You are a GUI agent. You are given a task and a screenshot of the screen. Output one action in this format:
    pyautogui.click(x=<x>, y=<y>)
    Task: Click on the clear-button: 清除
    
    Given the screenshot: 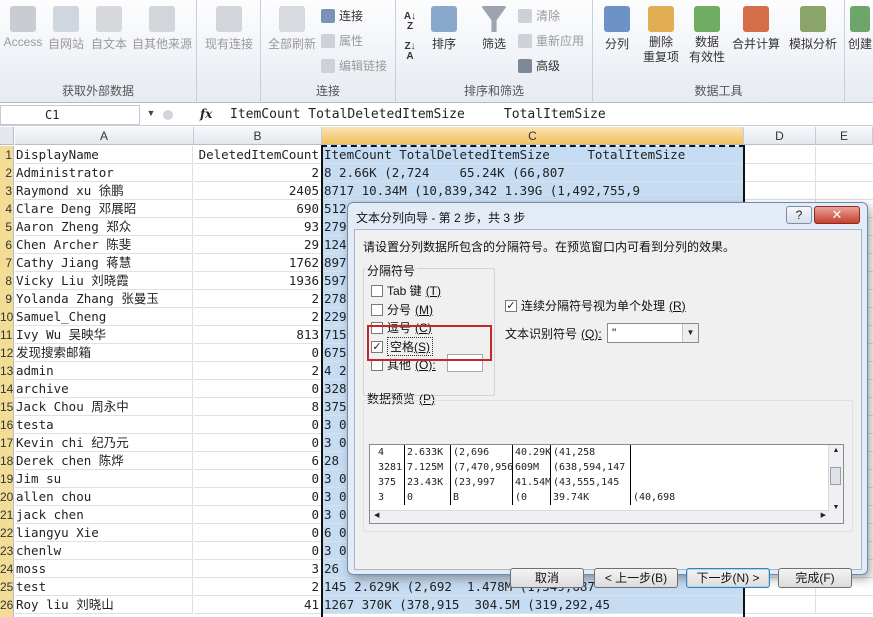 What is the action you would take?
    pyautogui.click(x=539, y=15)
    